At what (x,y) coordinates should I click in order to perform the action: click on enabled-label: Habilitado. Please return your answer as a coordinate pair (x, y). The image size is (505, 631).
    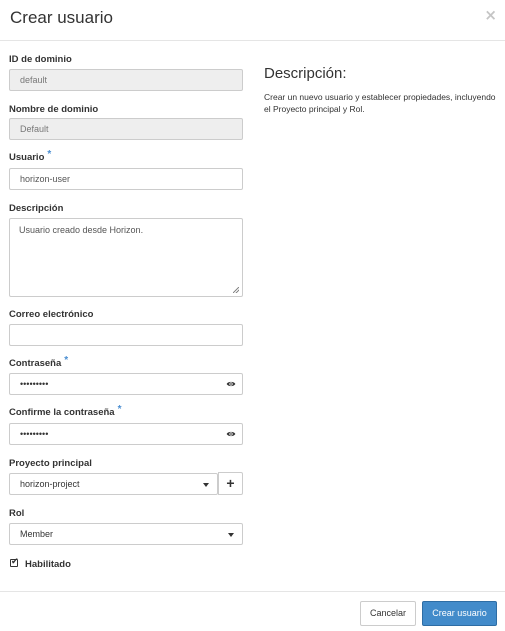
    Looking at the image, I should click on (48, 564).